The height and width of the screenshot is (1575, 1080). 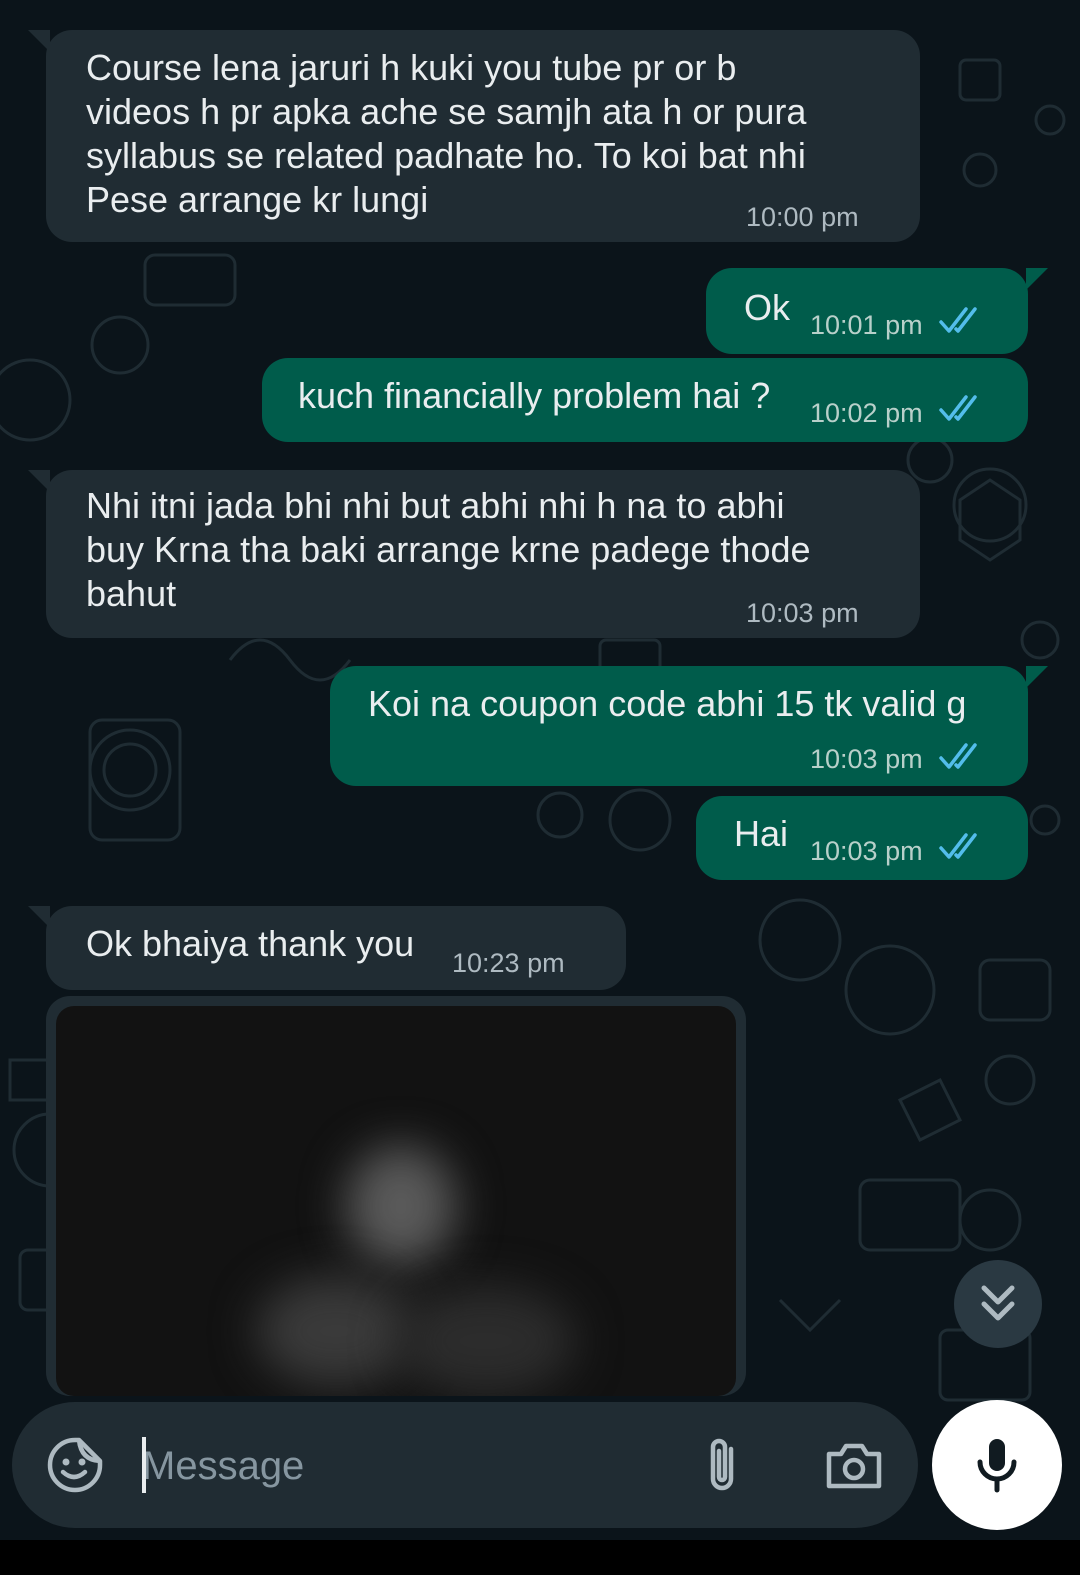 What do you see at coordinates (144, 1465) in the screenshot?
I see `text-cursor` at bounding box center [144, 1465].